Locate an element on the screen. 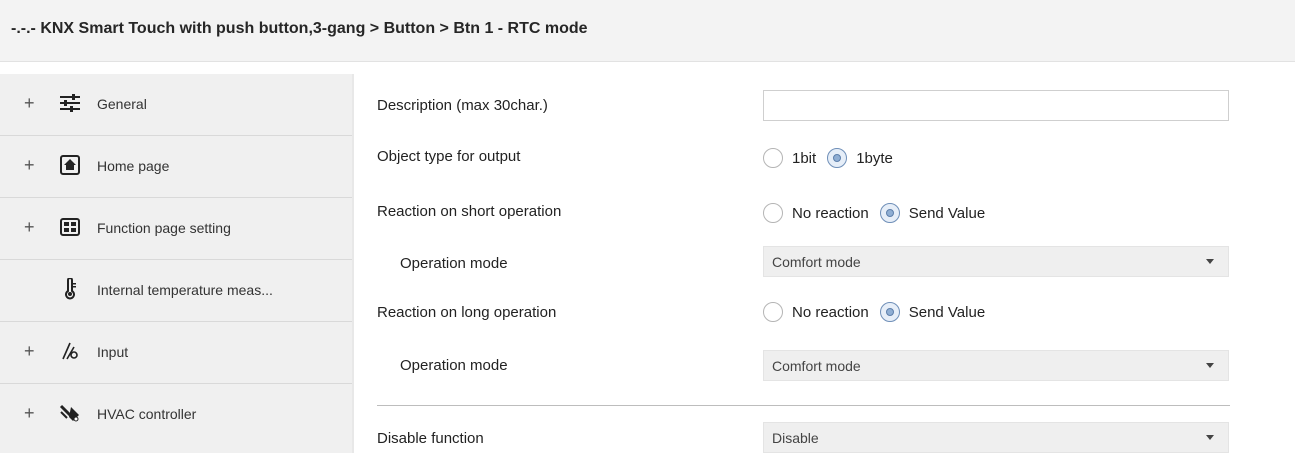  sidebar-item-general: + General is located at coordinates (176, 105).